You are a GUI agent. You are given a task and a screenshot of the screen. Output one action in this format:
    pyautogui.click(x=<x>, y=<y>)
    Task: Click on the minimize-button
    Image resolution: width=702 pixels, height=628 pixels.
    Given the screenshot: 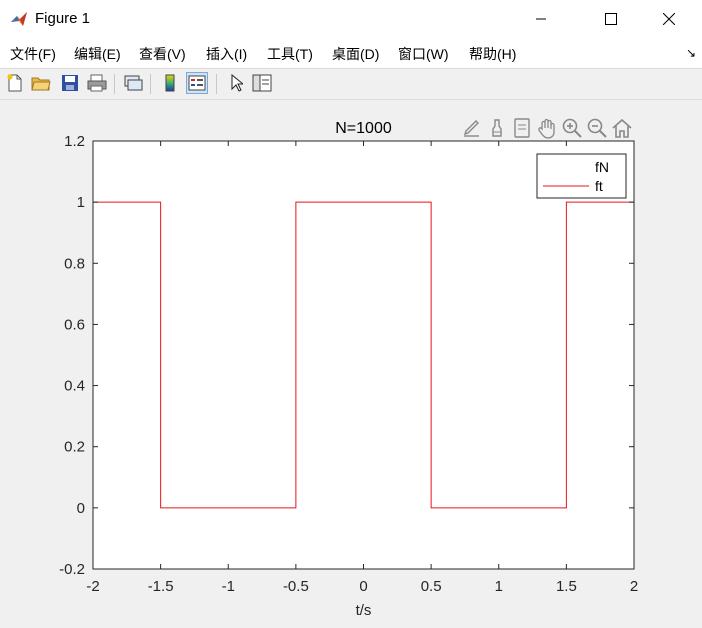 What is the action you would take?
    pyautogui.click(x=541, y=19)
    